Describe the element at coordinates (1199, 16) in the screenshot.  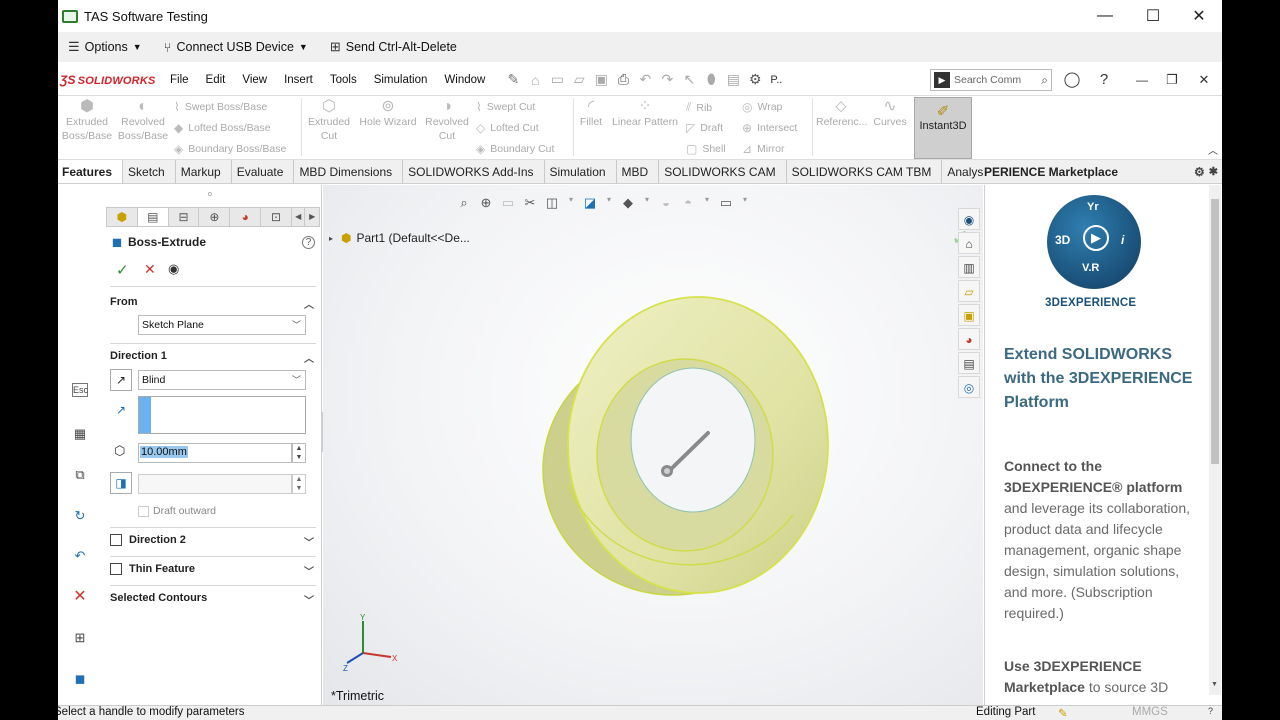
I see `close-button: ✕` at that location.